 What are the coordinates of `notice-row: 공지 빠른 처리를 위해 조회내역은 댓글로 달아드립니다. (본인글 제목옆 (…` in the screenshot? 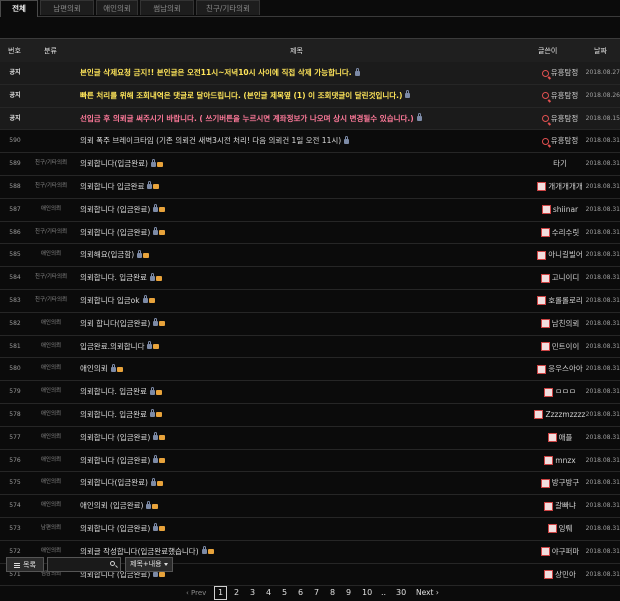 It's located at (310, 96).